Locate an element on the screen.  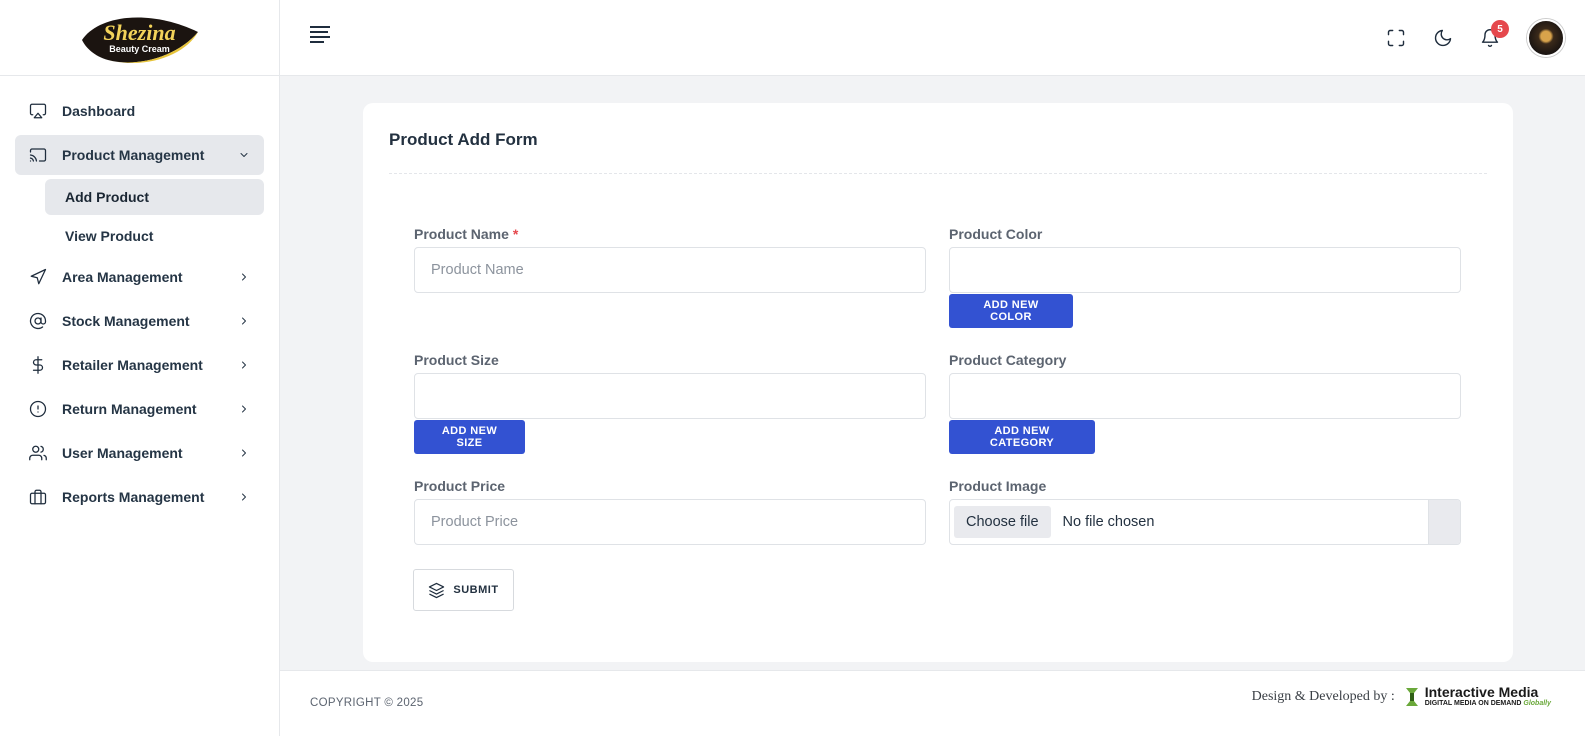
menu-toggle-icon is located at coordinates (322, 37).